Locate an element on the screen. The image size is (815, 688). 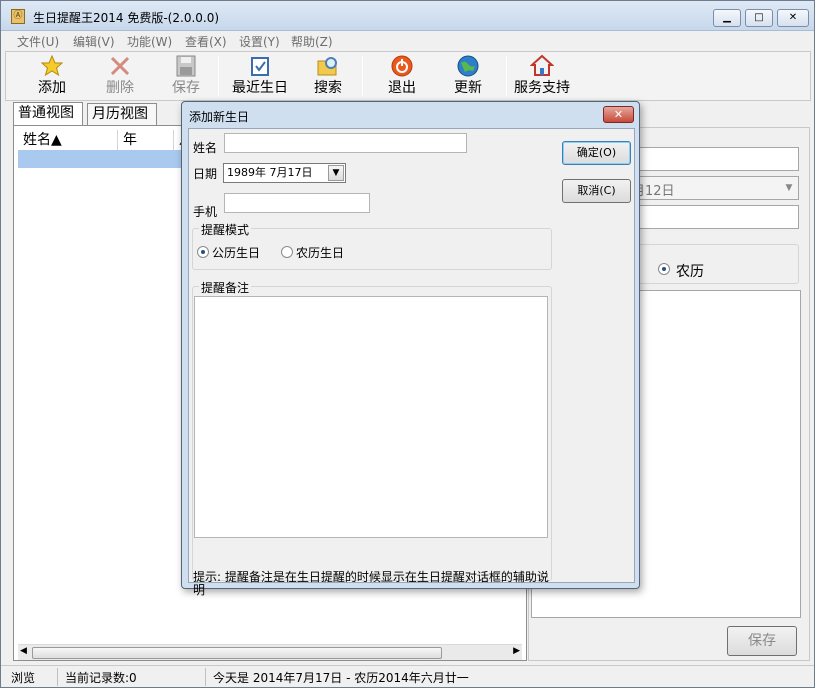
phone-input is located at coordinates (297, 203).